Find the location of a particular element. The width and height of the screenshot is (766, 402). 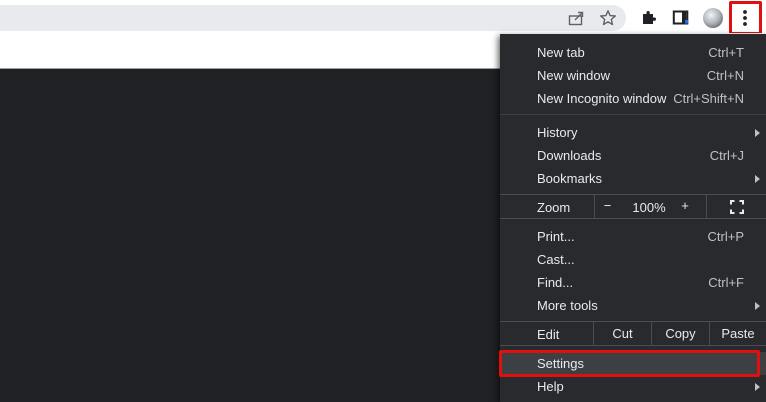

menu-item-new-window: New window Ctrl+N is located at coordinates (633, 75).